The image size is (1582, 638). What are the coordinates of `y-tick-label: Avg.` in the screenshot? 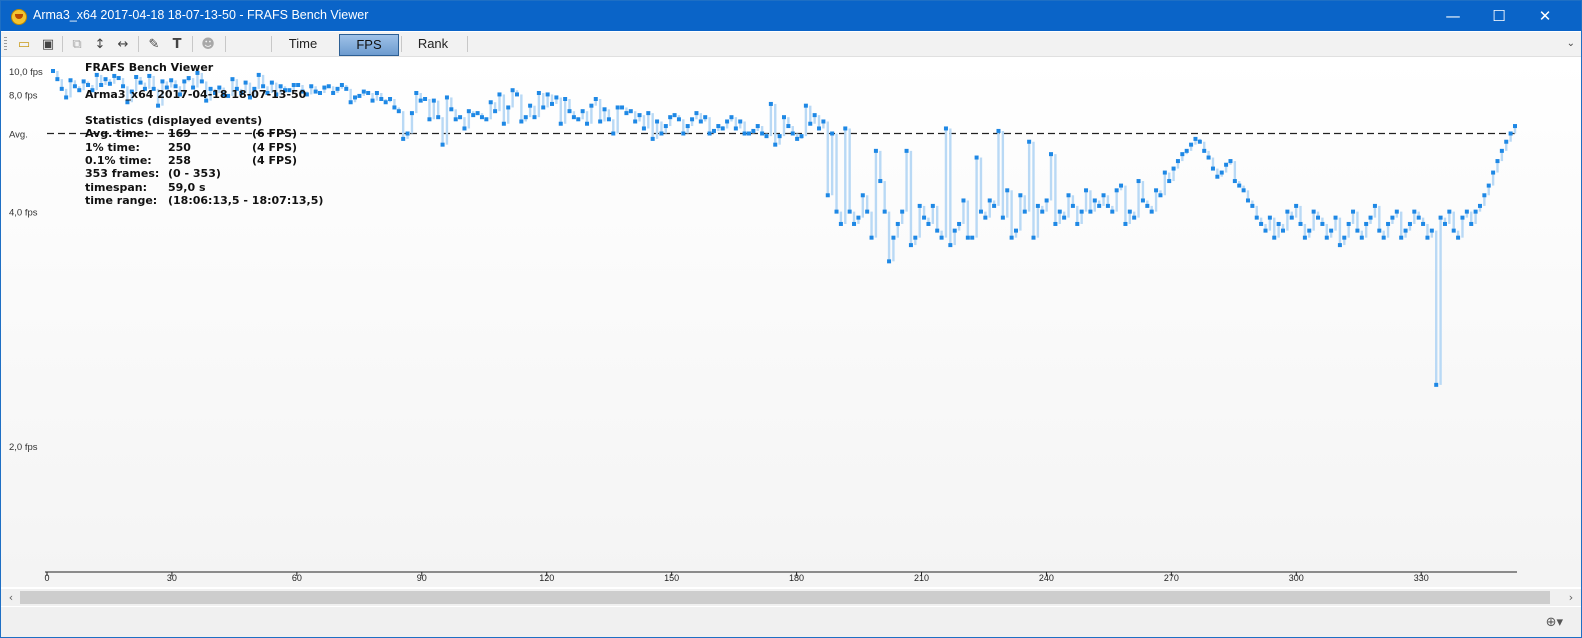 It's located at (18, 135).